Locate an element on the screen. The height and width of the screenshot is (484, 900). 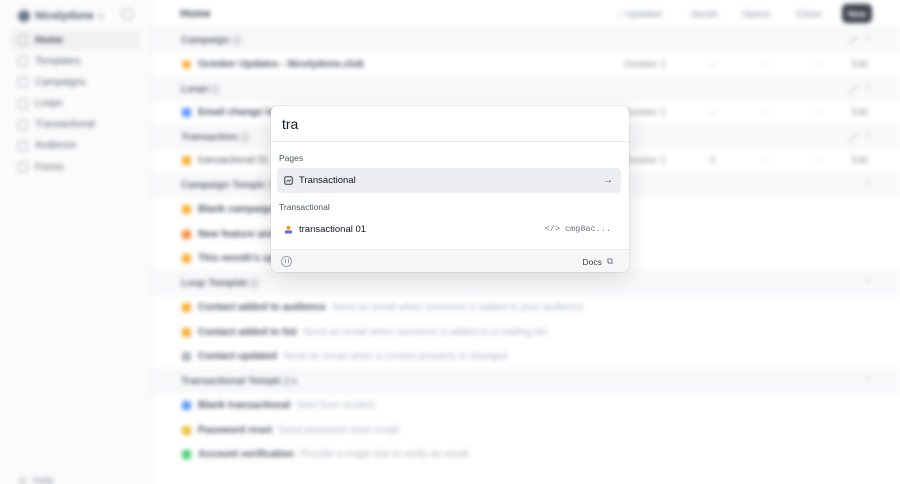
group-label-pages: Pages is located at coordinates (291, 158).